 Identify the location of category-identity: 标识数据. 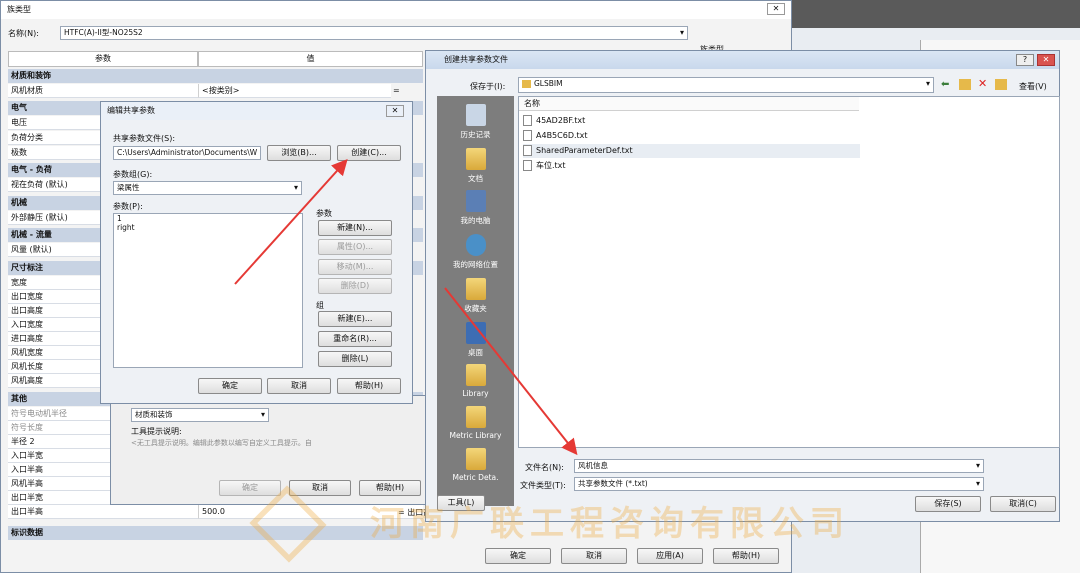
(215, 533).